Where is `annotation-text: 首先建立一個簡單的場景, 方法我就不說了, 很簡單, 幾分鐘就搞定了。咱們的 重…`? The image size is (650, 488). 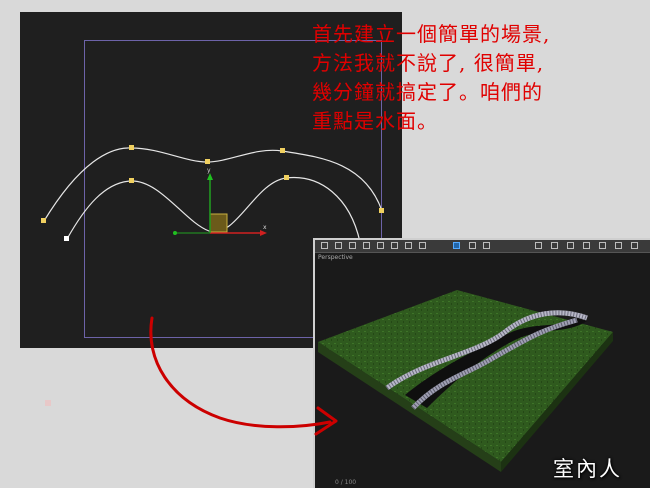 annotation-text: 首先建立一個簡單的場景, 方法我就不說了, 很簡單, 幾分鐘就搞定了。咱們的 重… is located at coordinates (477, 78).